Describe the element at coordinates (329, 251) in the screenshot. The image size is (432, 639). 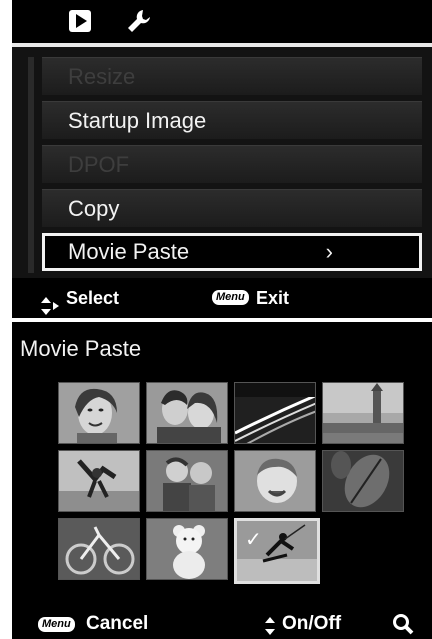
I see `chevron-right-icon: ›` at that location.